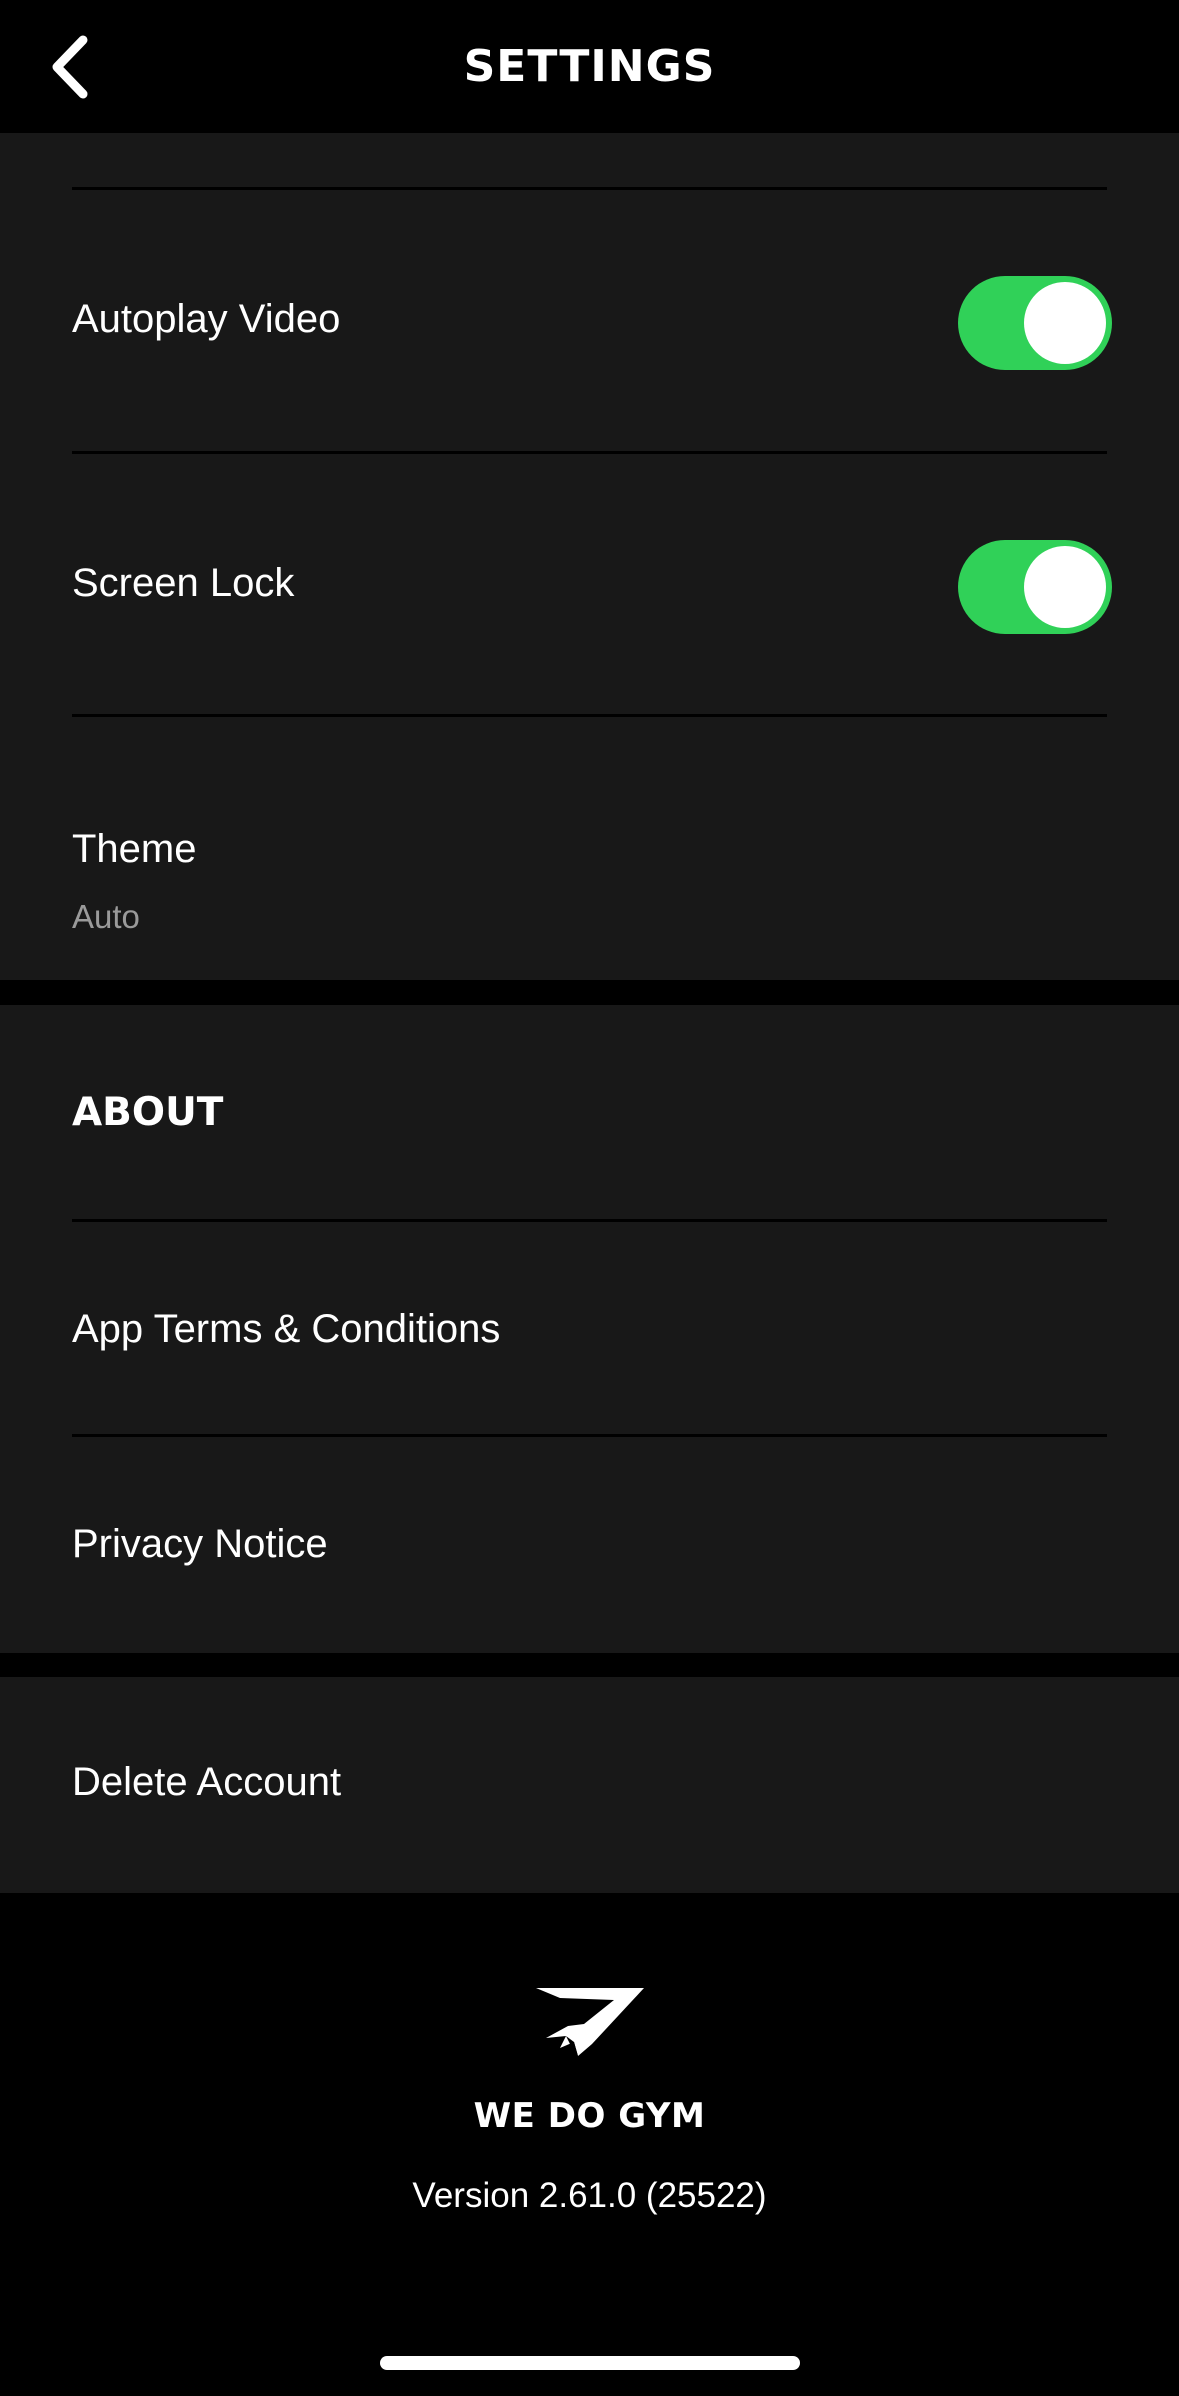  Describe the element at coordinates (206, 319) in the screenshot. I see `autoplay-video-label: Autoplay Video` at that location.